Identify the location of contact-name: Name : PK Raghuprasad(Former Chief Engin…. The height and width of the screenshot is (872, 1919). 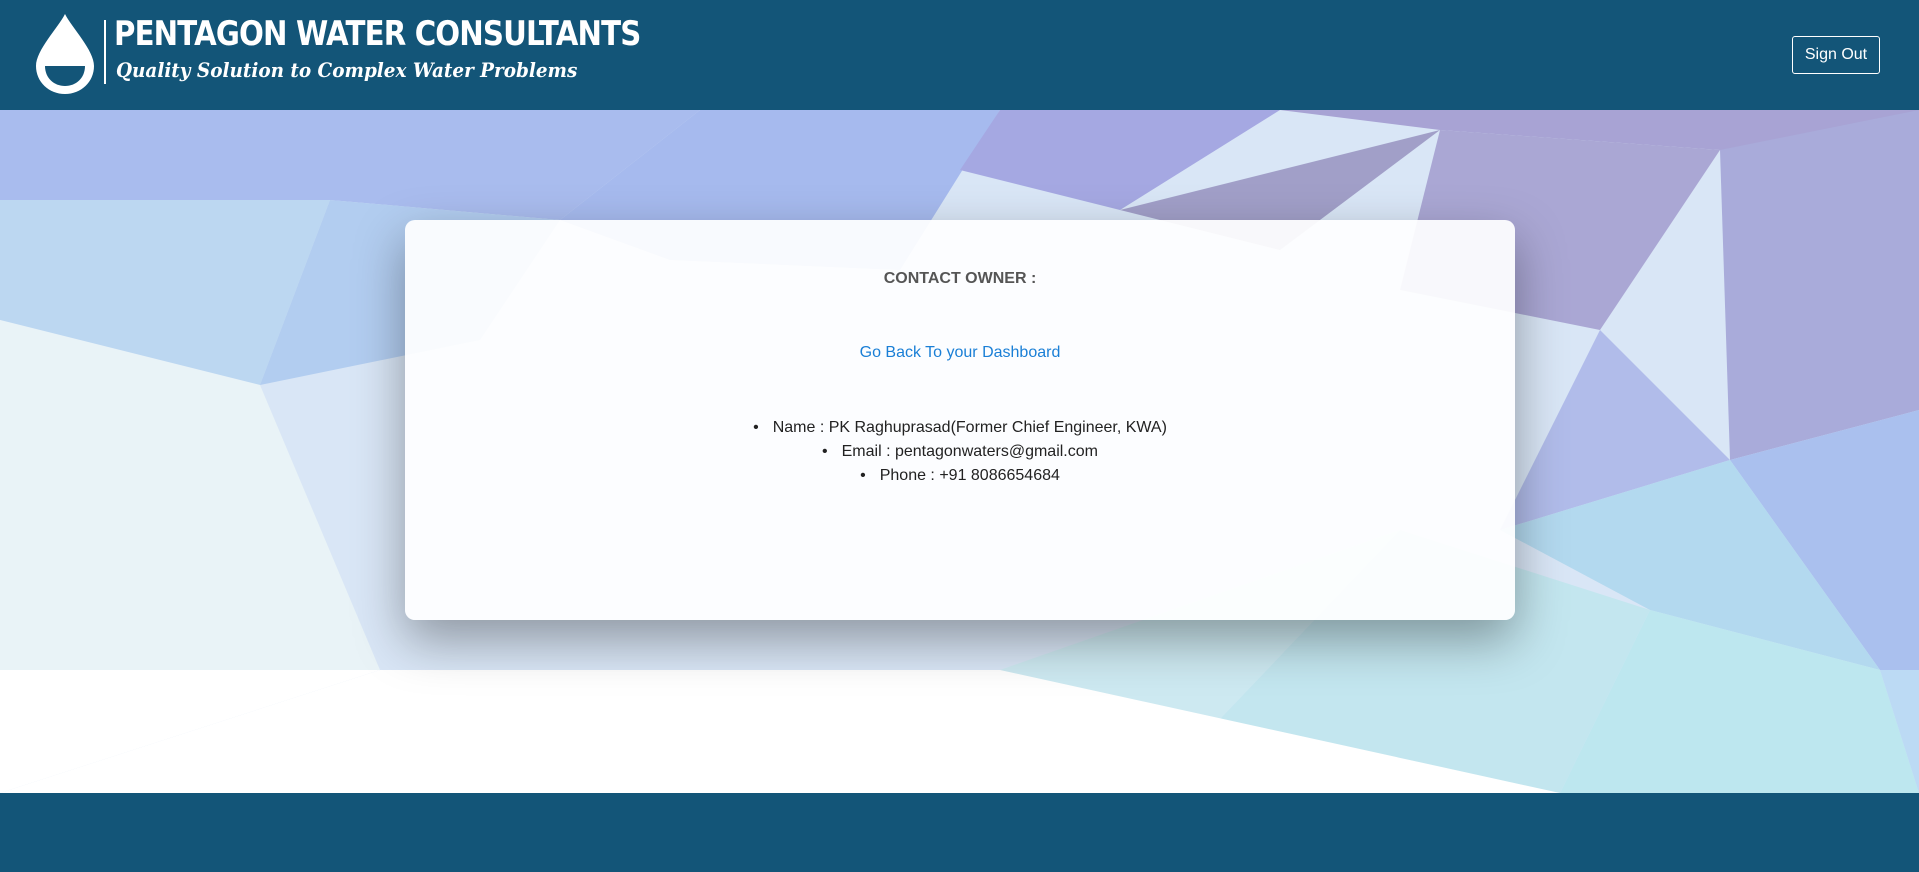
(960, 428).